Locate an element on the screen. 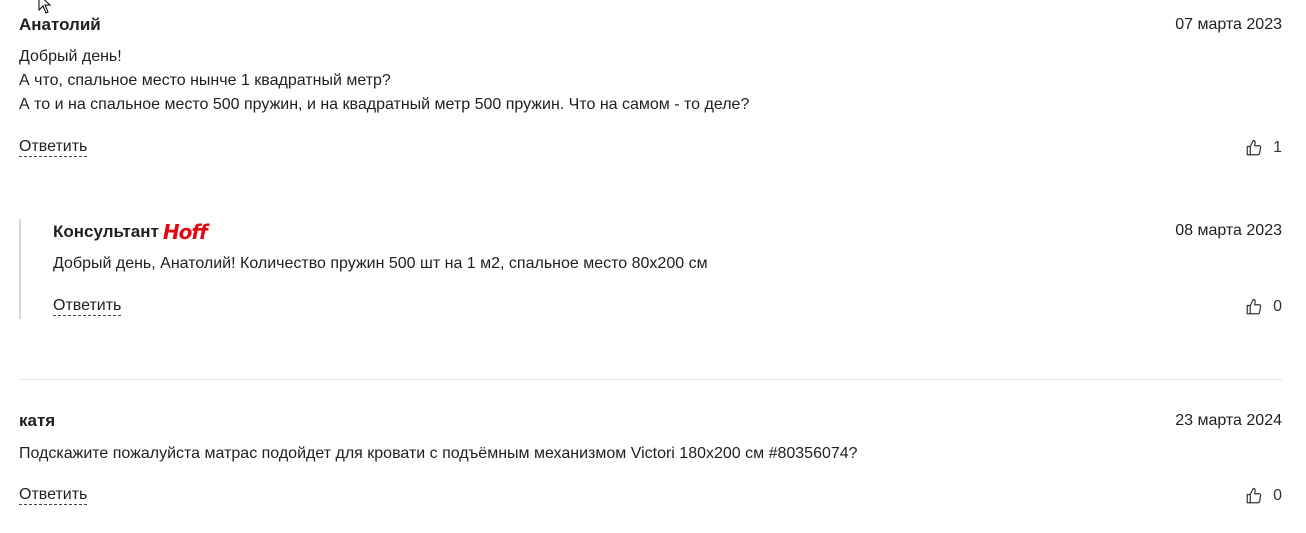 This screenshot has height=533, width=1306. like-button: 1 is located at coordinates (1263, 148).